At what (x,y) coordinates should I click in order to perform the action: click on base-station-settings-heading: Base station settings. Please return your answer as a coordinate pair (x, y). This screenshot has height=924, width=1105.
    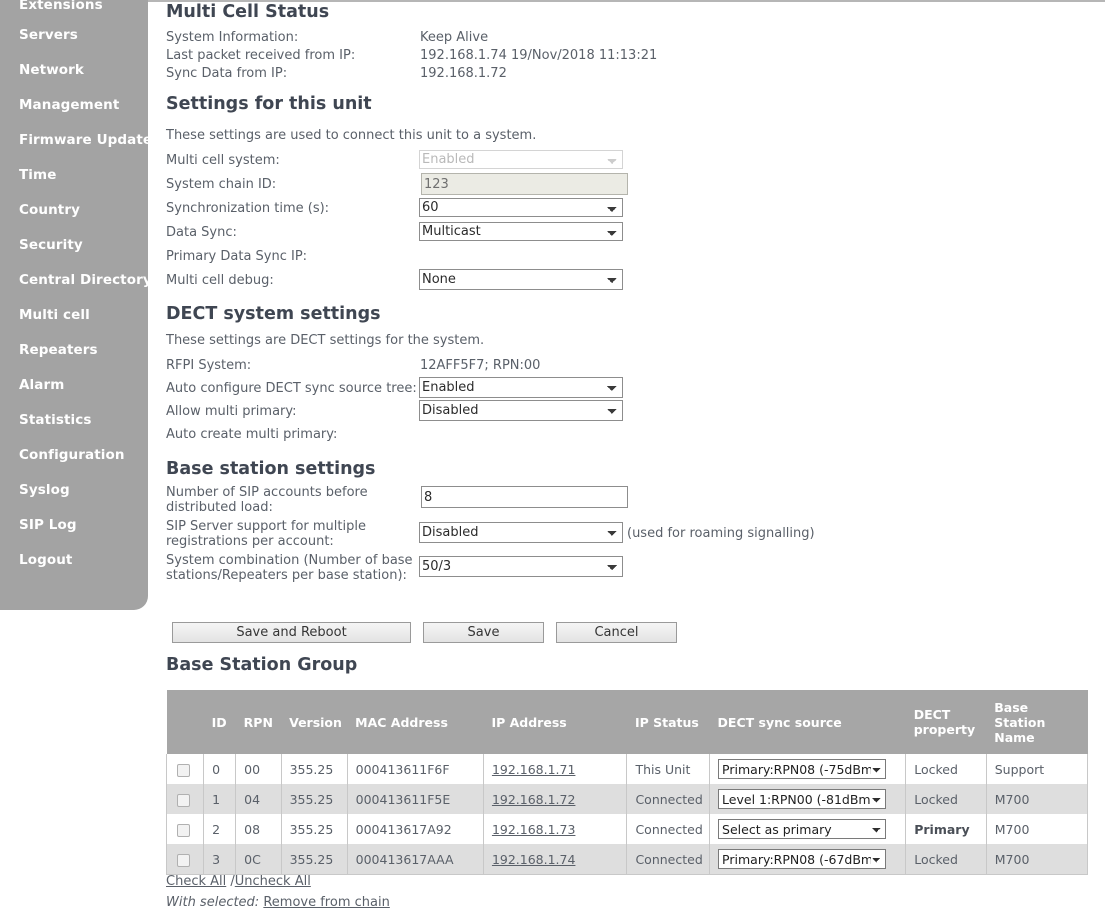
    Looking at the image, I should click on (271, 469).